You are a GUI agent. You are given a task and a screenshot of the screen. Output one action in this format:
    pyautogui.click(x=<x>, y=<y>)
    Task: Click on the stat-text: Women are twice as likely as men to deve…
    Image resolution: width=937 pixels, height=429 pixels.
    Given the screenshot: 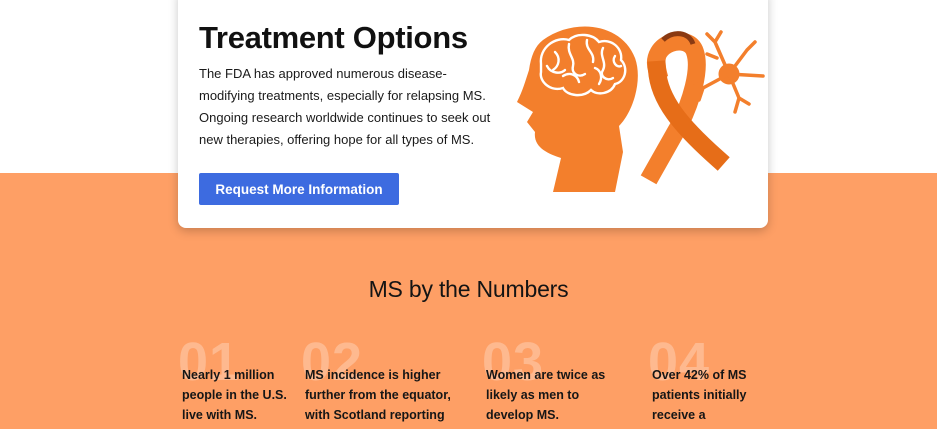 What is the action you would take?
    pyautogui.click(x=546, y=395)
    